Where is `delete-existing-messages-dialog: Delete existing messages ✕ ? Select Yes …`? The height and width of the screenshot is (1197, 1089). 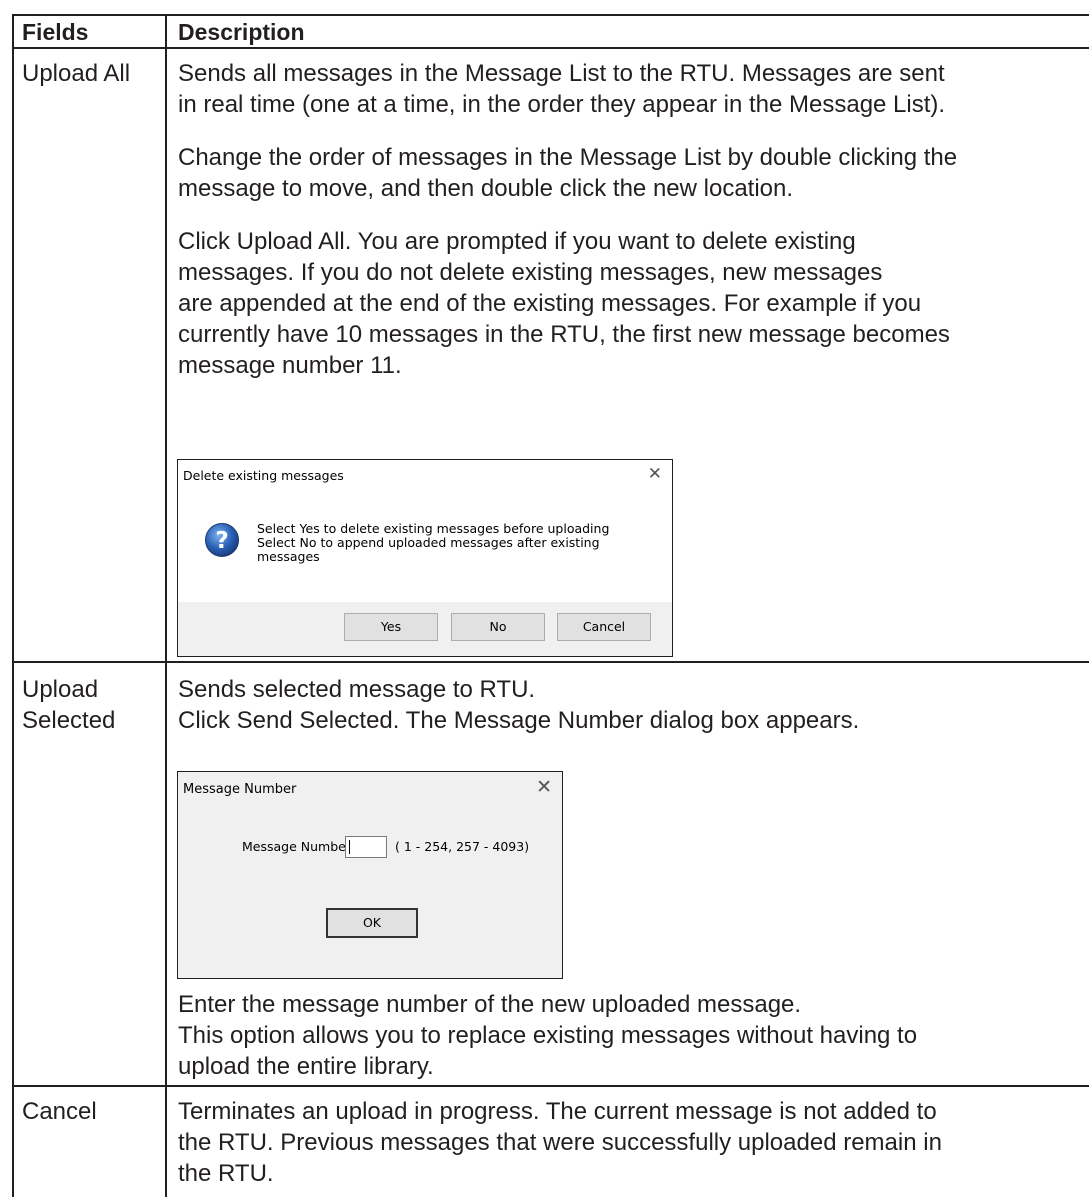
delete-existing-messages-dialog: Delete existing messages ✕ ? Select Yes … is located at coordinates (425, 558).